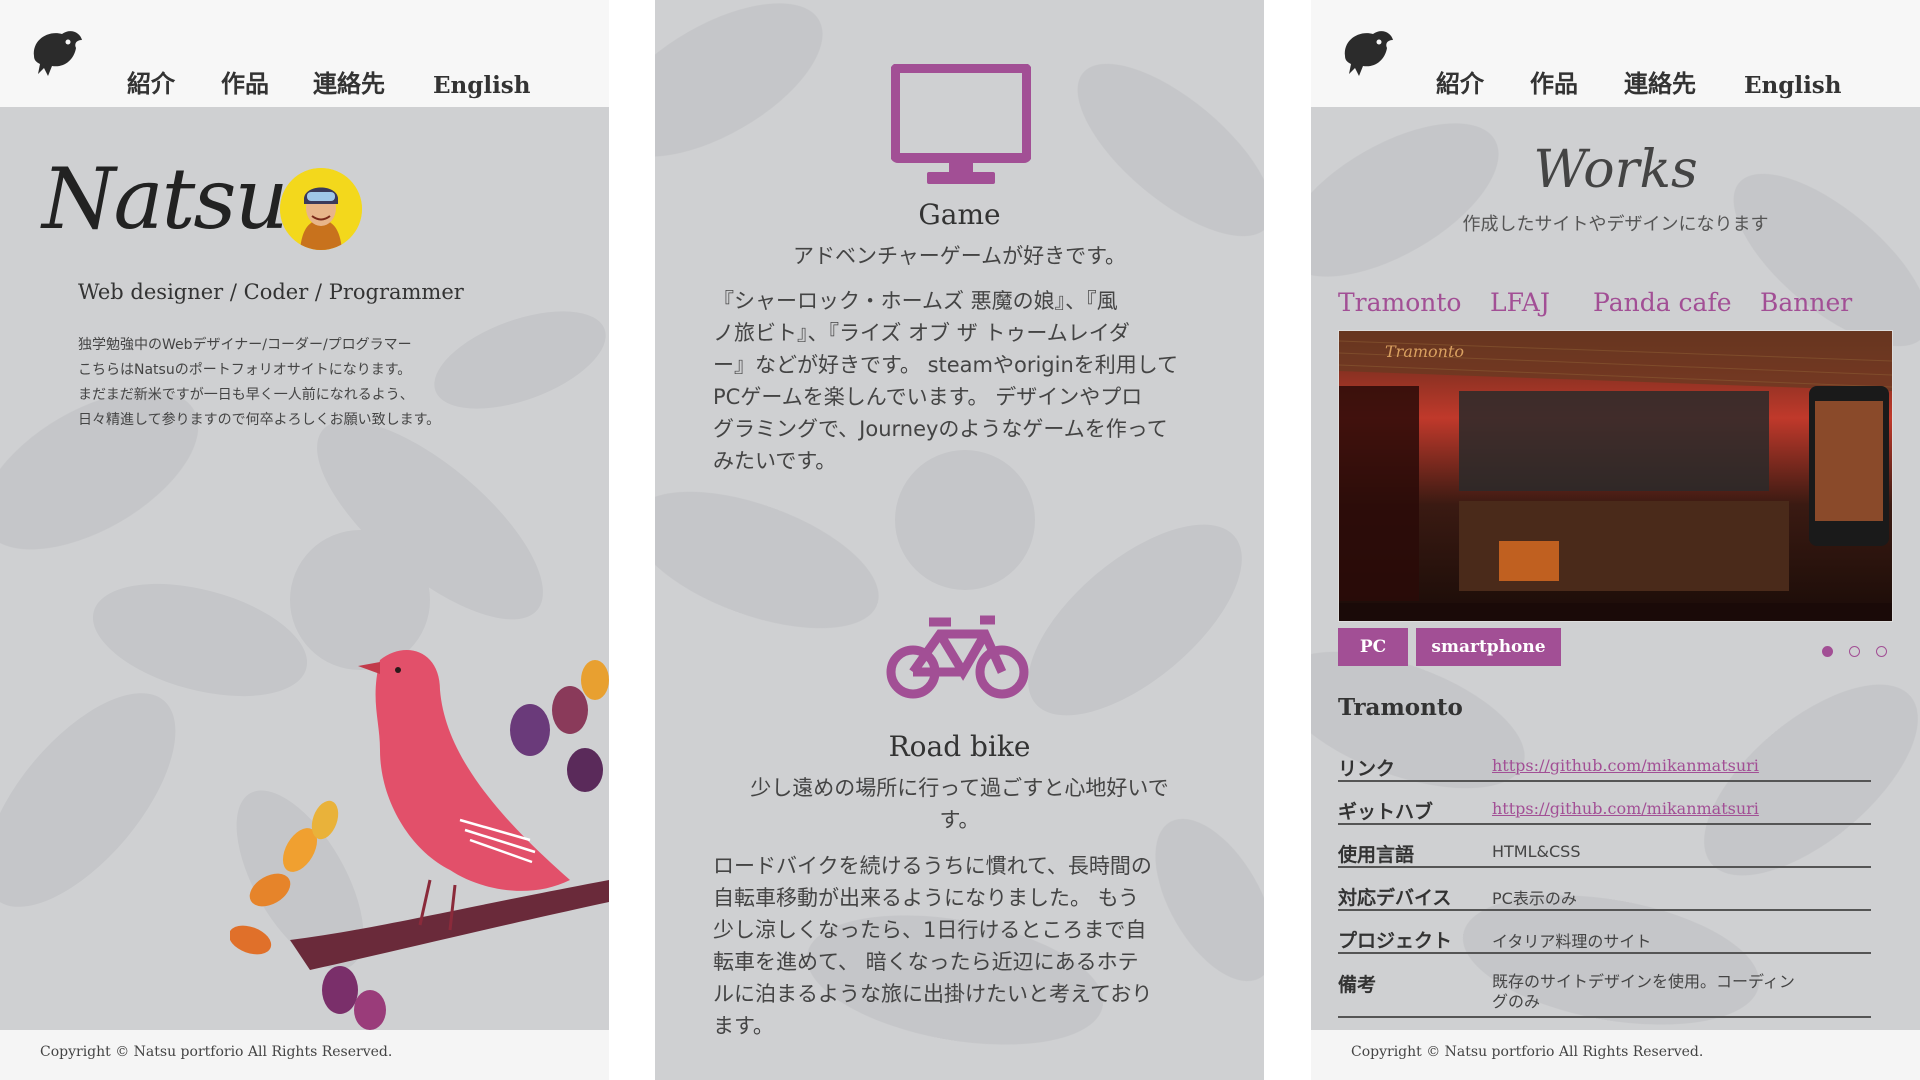 This screenshot has height=1080, width=1920. Describe the element at coordinates (959, 788) in the screenshot. I see `subtitle-line: 少し遠めの場所に行って過ごすと心地好いで` at that location.